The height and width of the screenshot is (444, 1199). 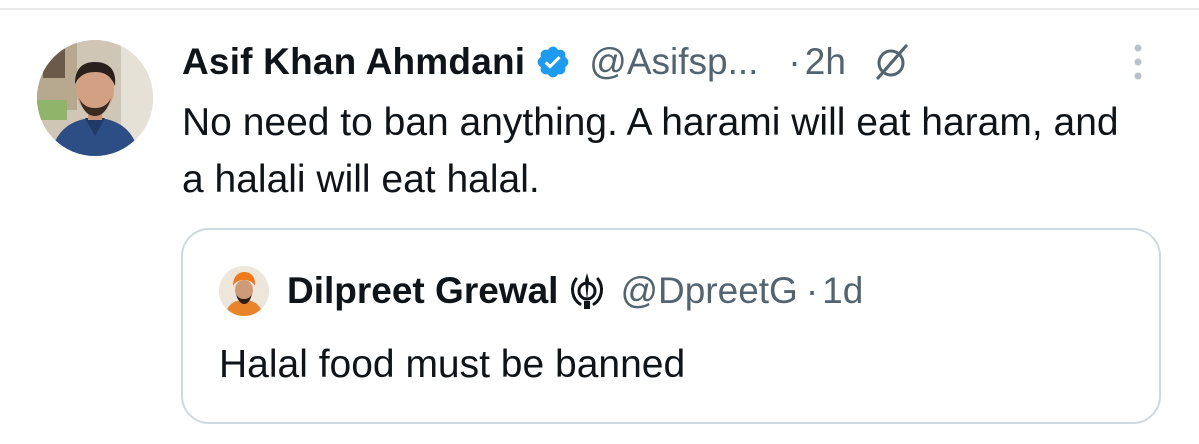 I want to click on top-divider, so click(x=599, y=9).